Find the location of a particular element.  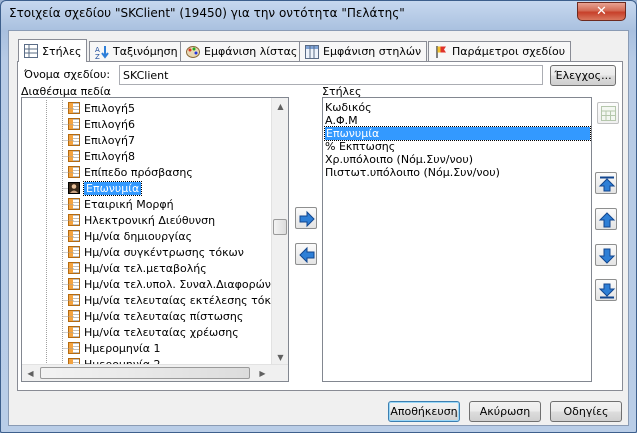

tree-item: Ημερομηνία 1 is located at coordinates (91, 348).